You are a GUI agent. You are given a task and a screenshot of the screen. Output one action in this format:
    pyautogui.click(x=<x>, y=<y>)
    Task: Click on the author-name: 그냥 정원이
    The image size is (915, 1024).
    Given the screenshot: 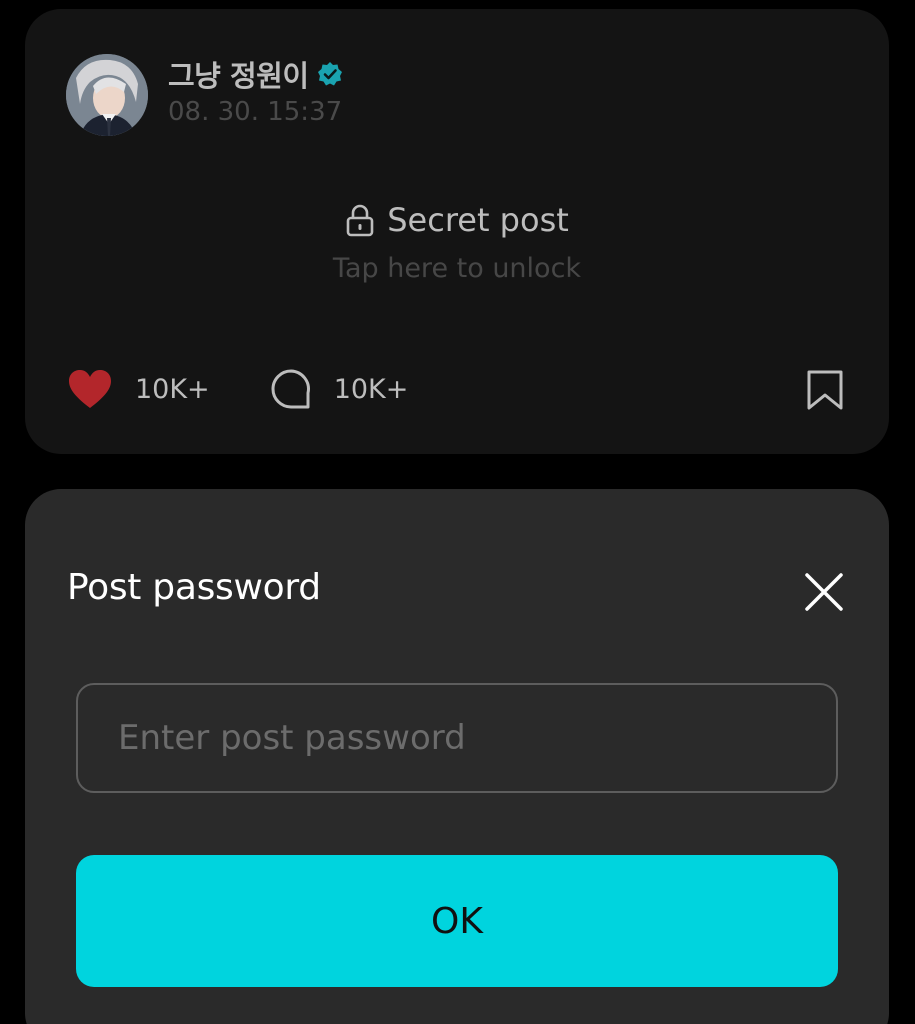 What is the action you would take?
    pyautogui.click(x=238, y=74)
    